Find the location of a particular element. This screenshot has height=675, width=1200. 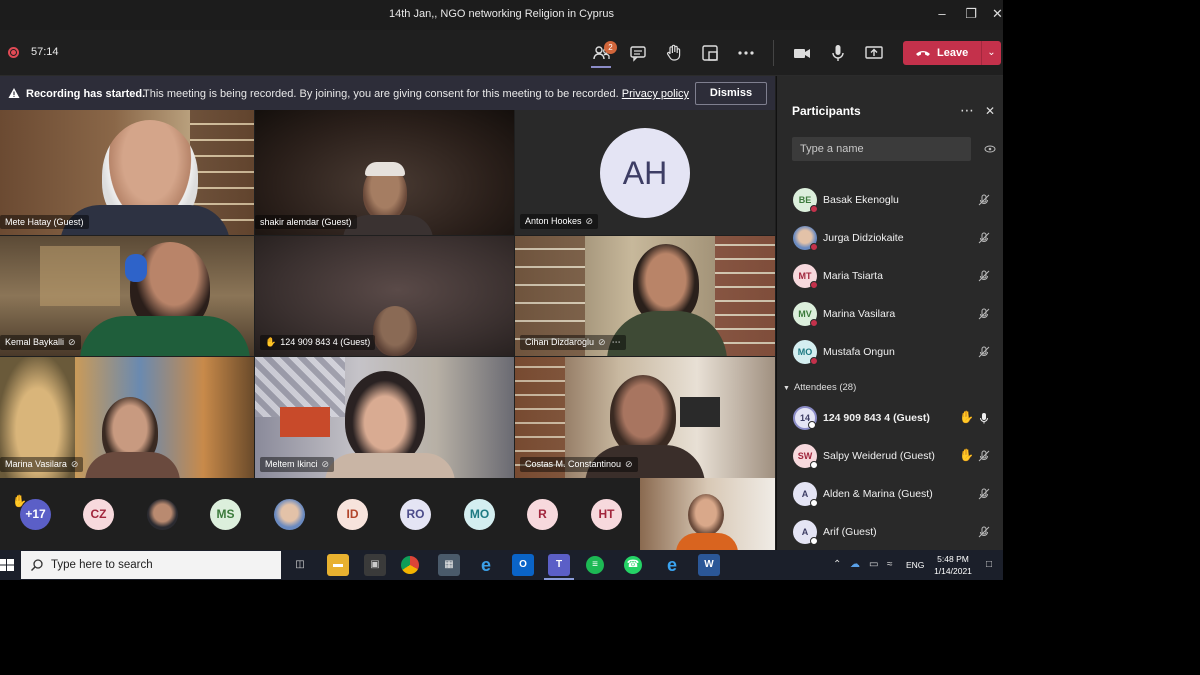

mic-muted-icon is located at coordinates (984, 532).